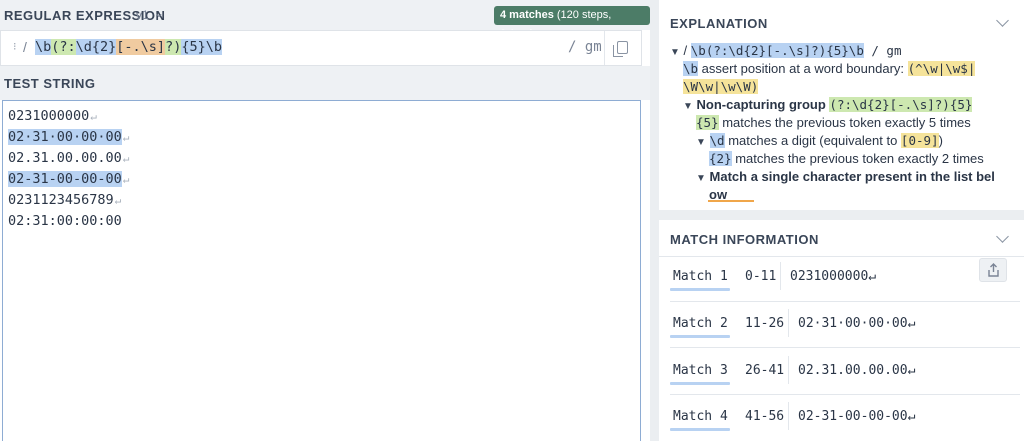 The image size is (1024, 441). What do you see at coordinates (777, 50) in the screenshot?
I see `root-regex: \b(?:\d{2}[-.\s]?){5}\b` at bounding box center [777, 50].